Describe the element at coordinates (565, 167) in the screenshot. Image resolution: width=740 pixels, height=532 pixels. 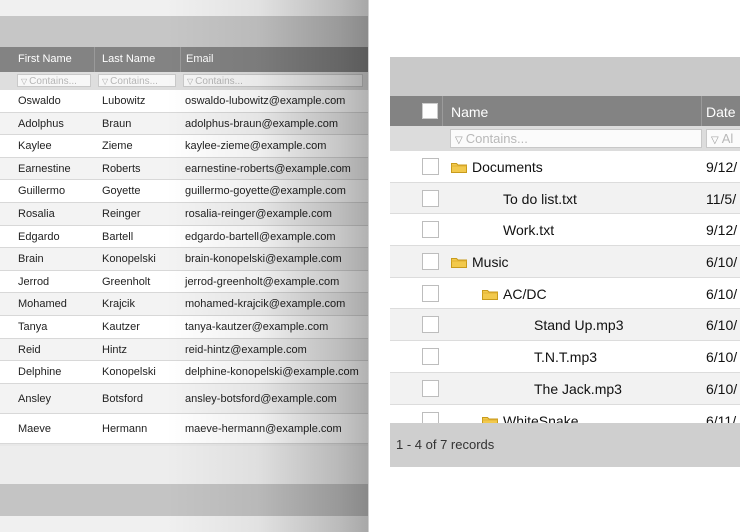
I see `tree-row: Documents 9/12/` at that location.